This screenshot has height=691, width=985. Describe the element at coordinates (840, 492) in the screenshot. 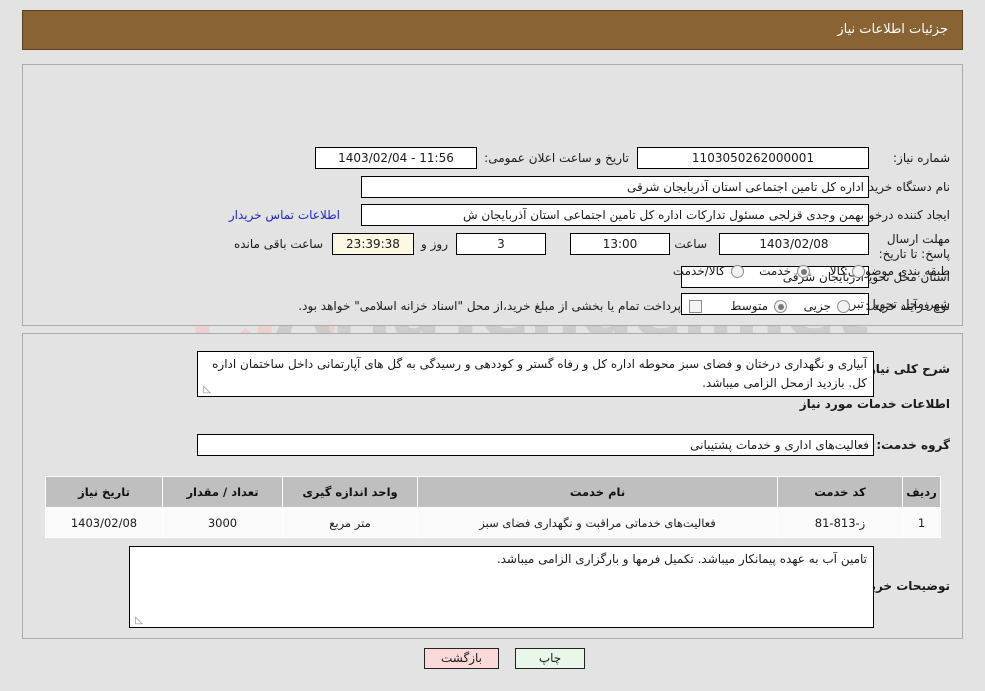

I see `col-service-code: کد خدمت` at that location.